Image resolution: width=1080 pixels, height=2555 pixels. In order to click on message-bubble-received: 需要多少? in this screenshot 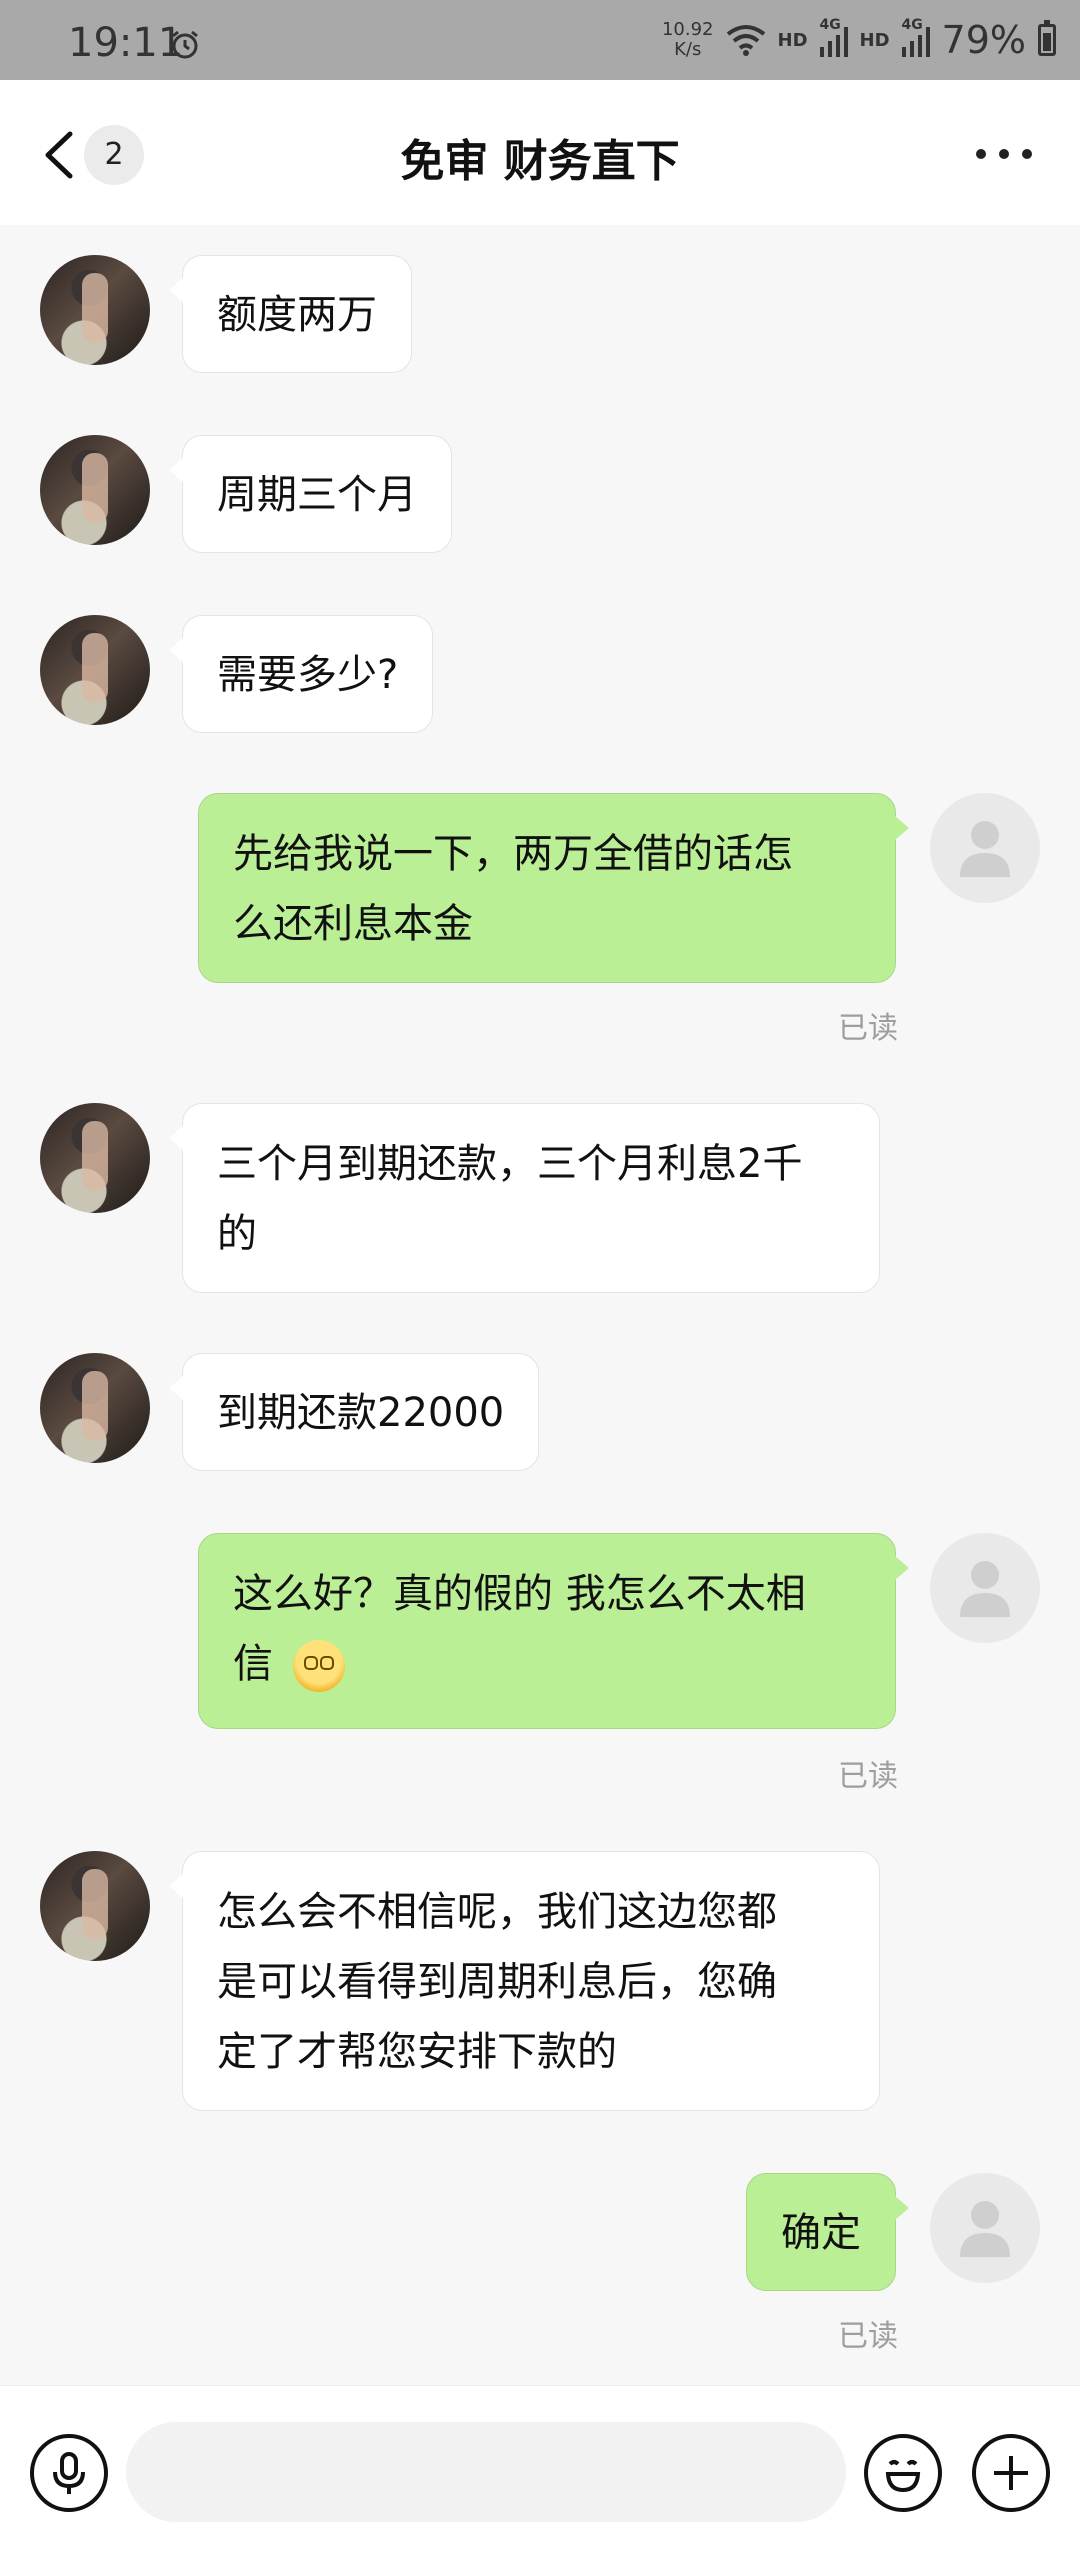, I will do `click(301, 674)`.